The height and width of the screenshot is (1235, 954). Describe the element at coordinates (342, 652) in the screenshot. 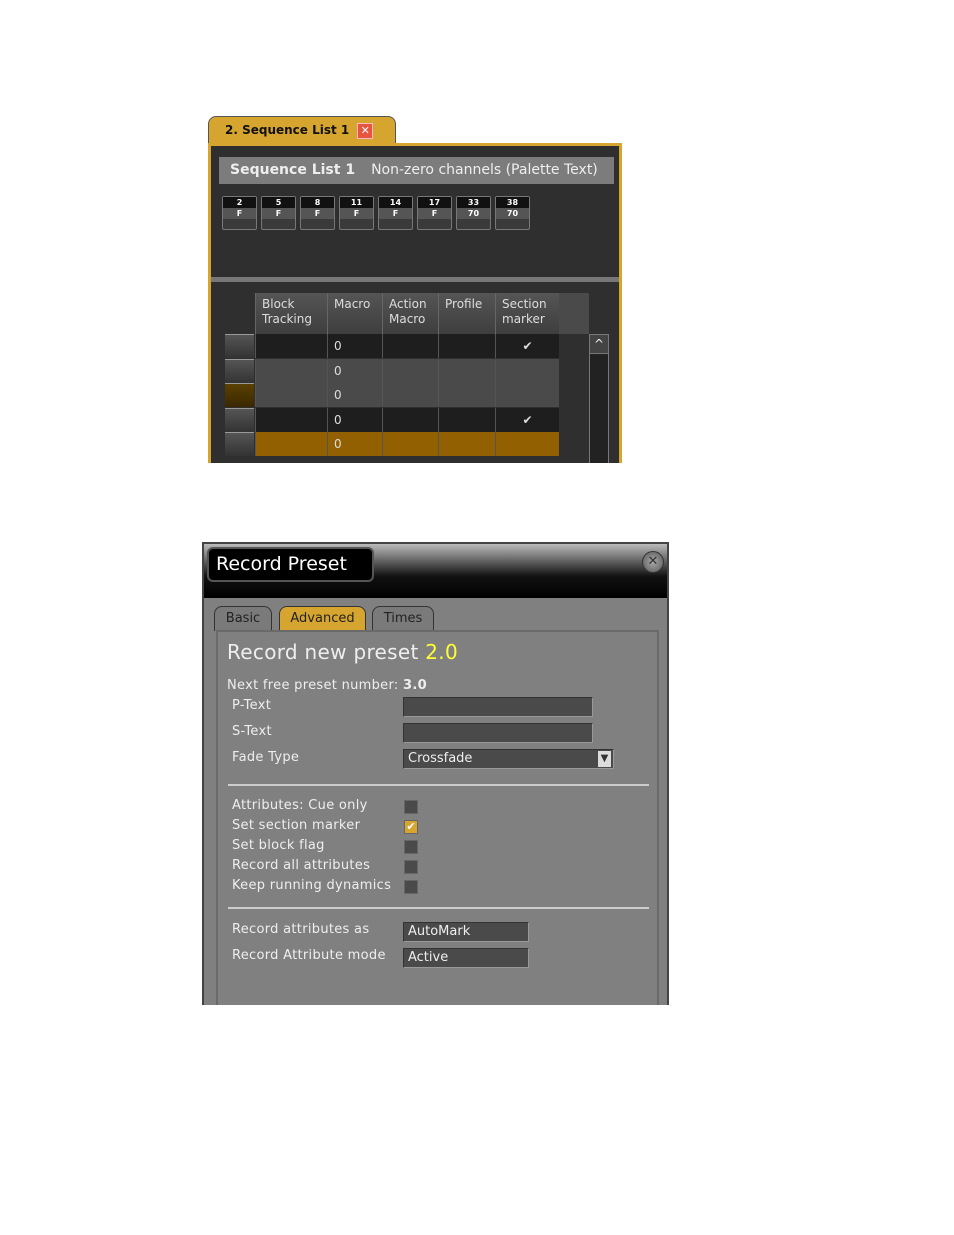

I see `heading: Record new preset 2.0` at that location.